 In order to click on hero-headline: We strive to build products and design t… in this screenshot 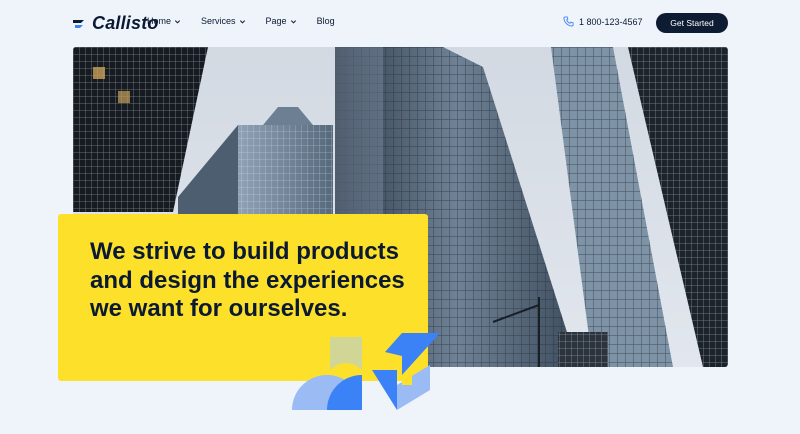, I will do `click(247, 280)`.